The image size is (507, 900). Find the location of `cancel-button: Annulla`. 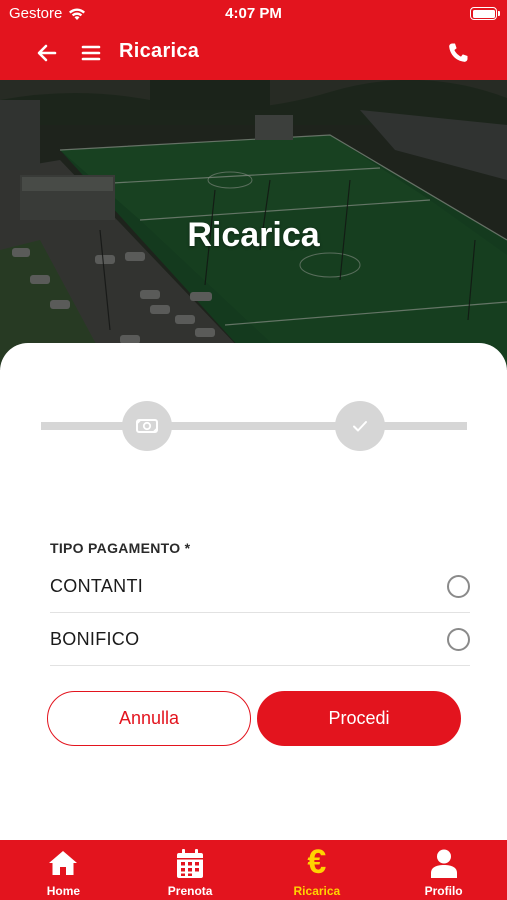

cancel-button: Annulla is located at coordinates (149, 718).